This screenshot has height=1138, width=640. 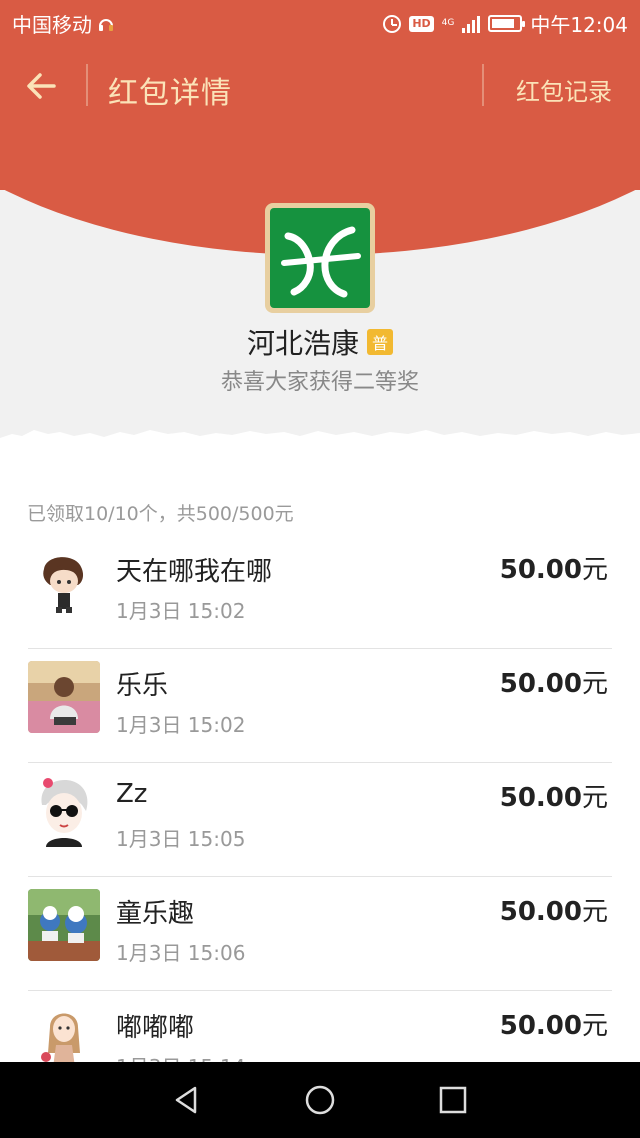 I want to click on records-divider, so click(x=483, y=85).